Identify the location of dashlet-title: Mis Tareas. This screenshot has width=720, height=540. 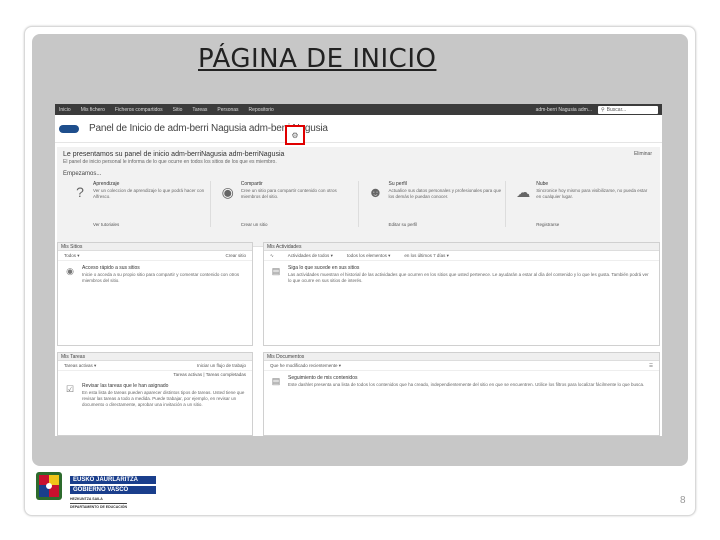
(155, 357).